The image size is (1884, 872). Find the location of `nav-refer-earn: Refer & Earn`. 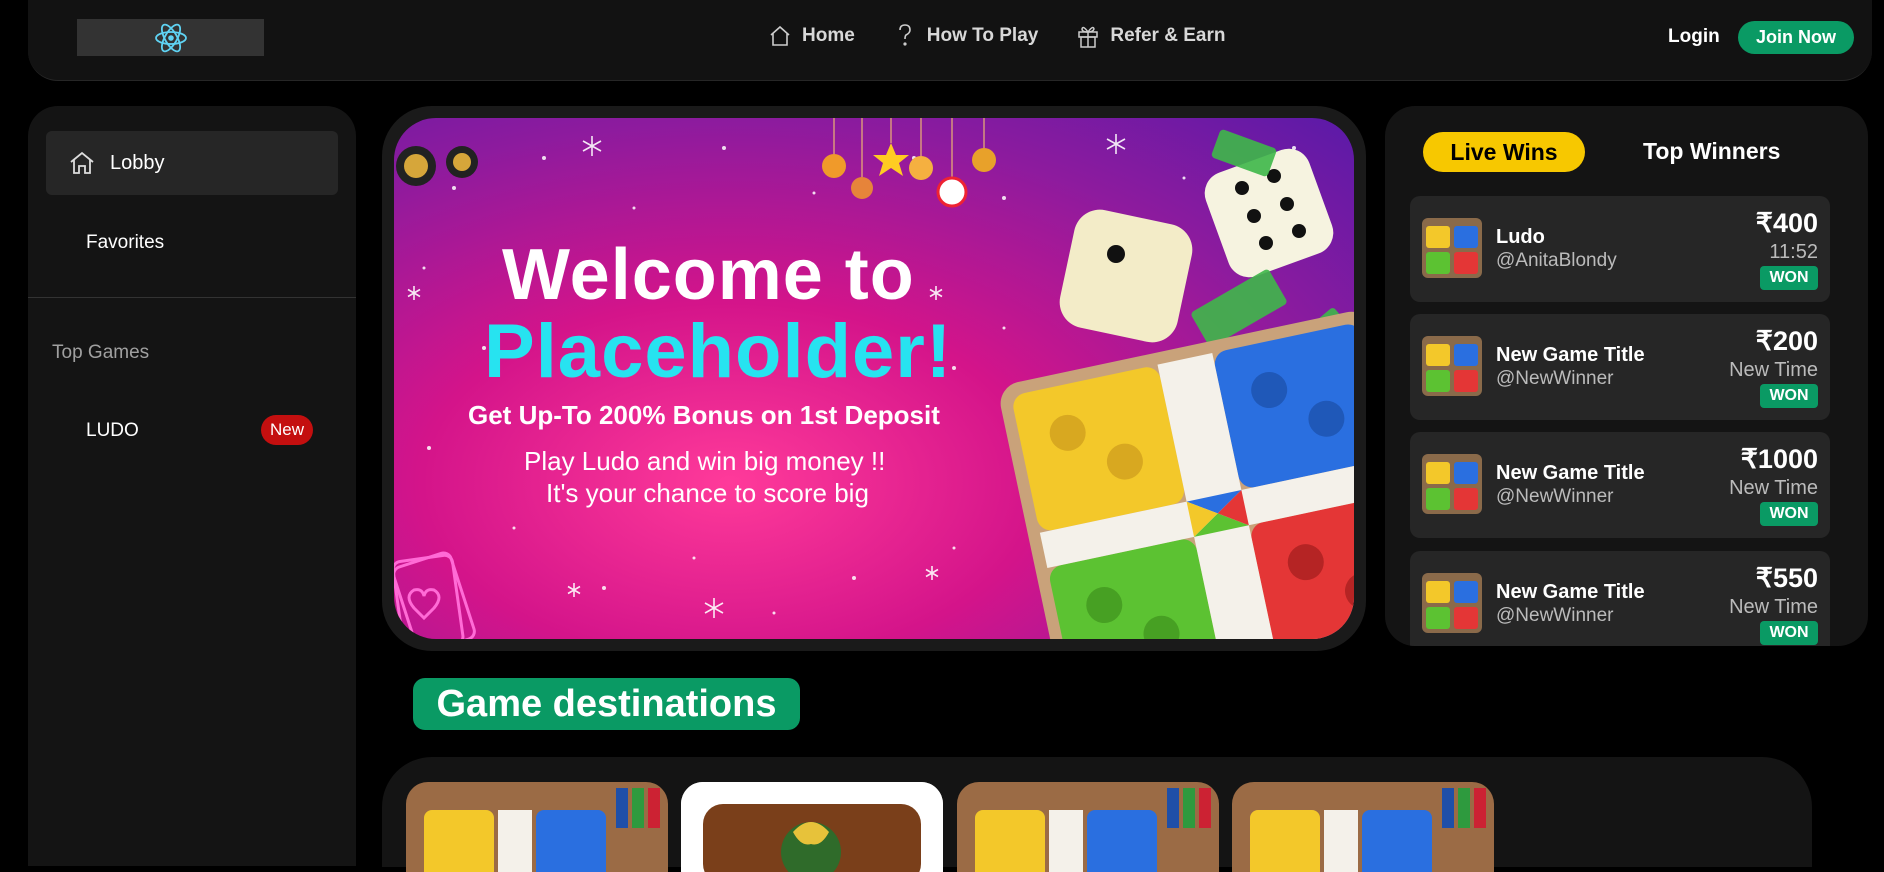

nav-refer-earn: Refer & Earn is located at coordinates (1150, 36).